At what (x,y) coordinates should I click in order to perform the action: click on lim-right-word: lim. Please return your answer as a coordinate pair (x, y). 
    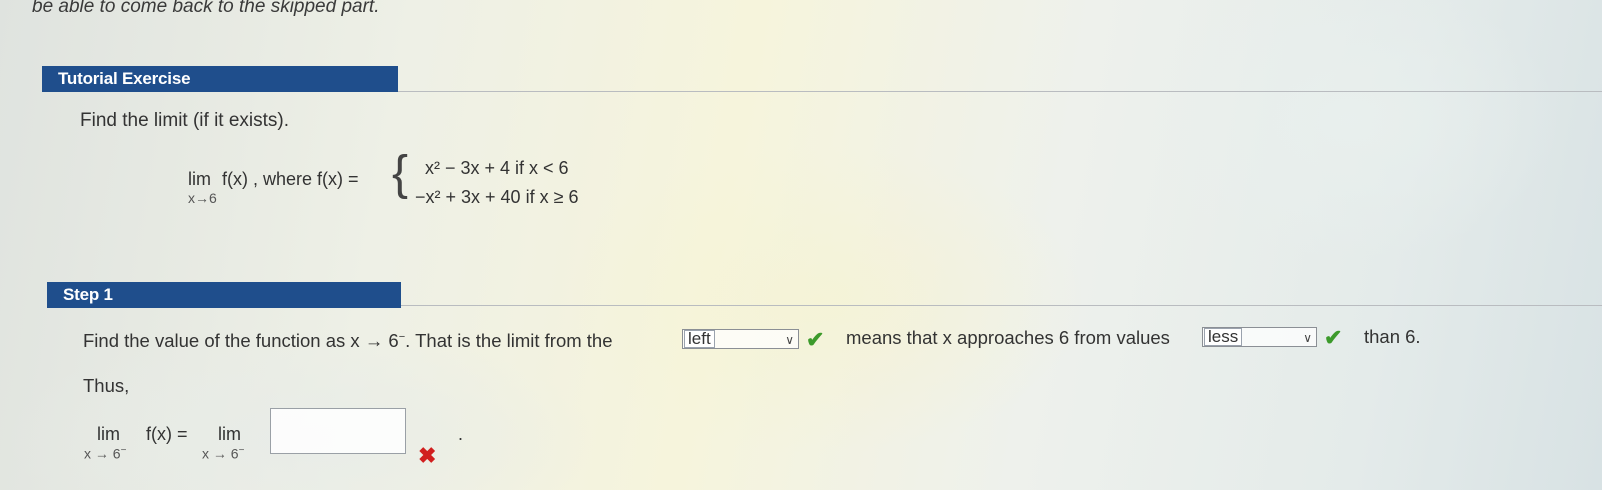
    Looking at the image, I should click on (229, 434).